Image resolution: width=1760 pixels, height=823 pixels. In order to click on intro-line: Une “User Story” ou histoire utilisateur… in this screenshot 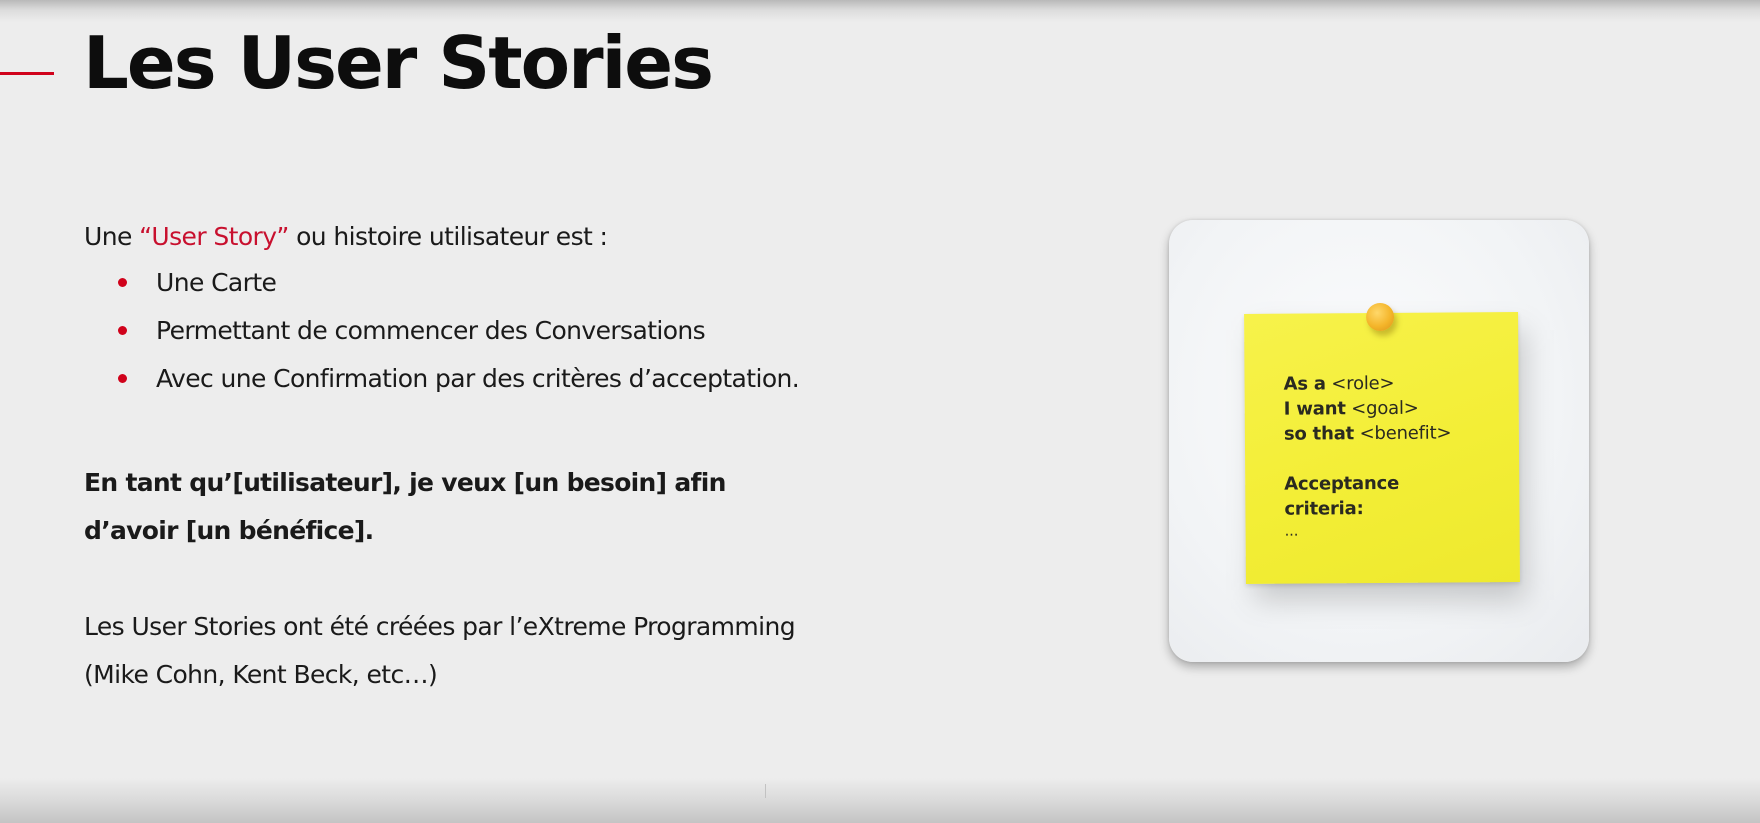, I will do `click(534, 244)`.